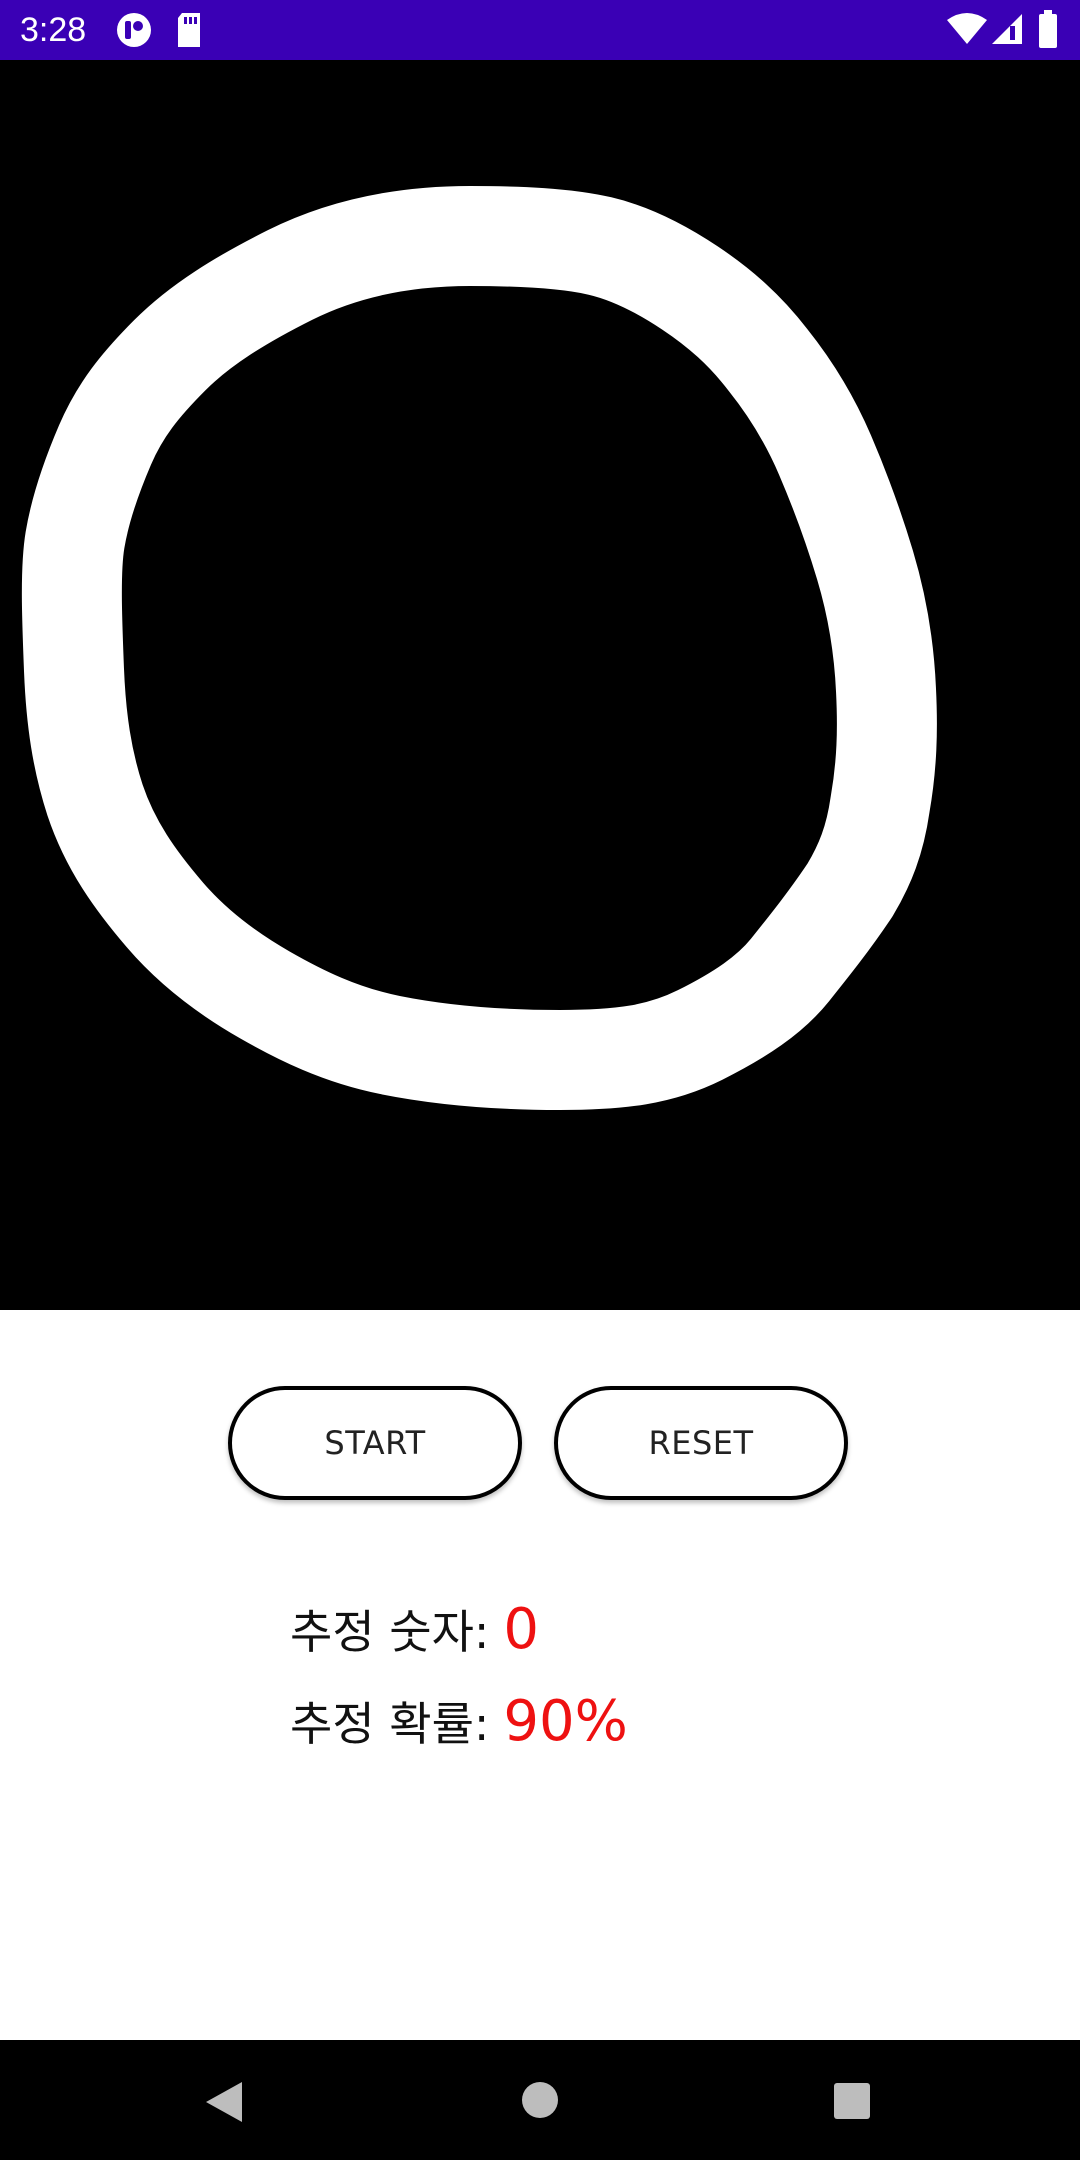 The image size is (1080, 2160). Describe the element at coordinates (565, 1721) in the screenshot. I see `predicted-probability-value: 90%` at that location.